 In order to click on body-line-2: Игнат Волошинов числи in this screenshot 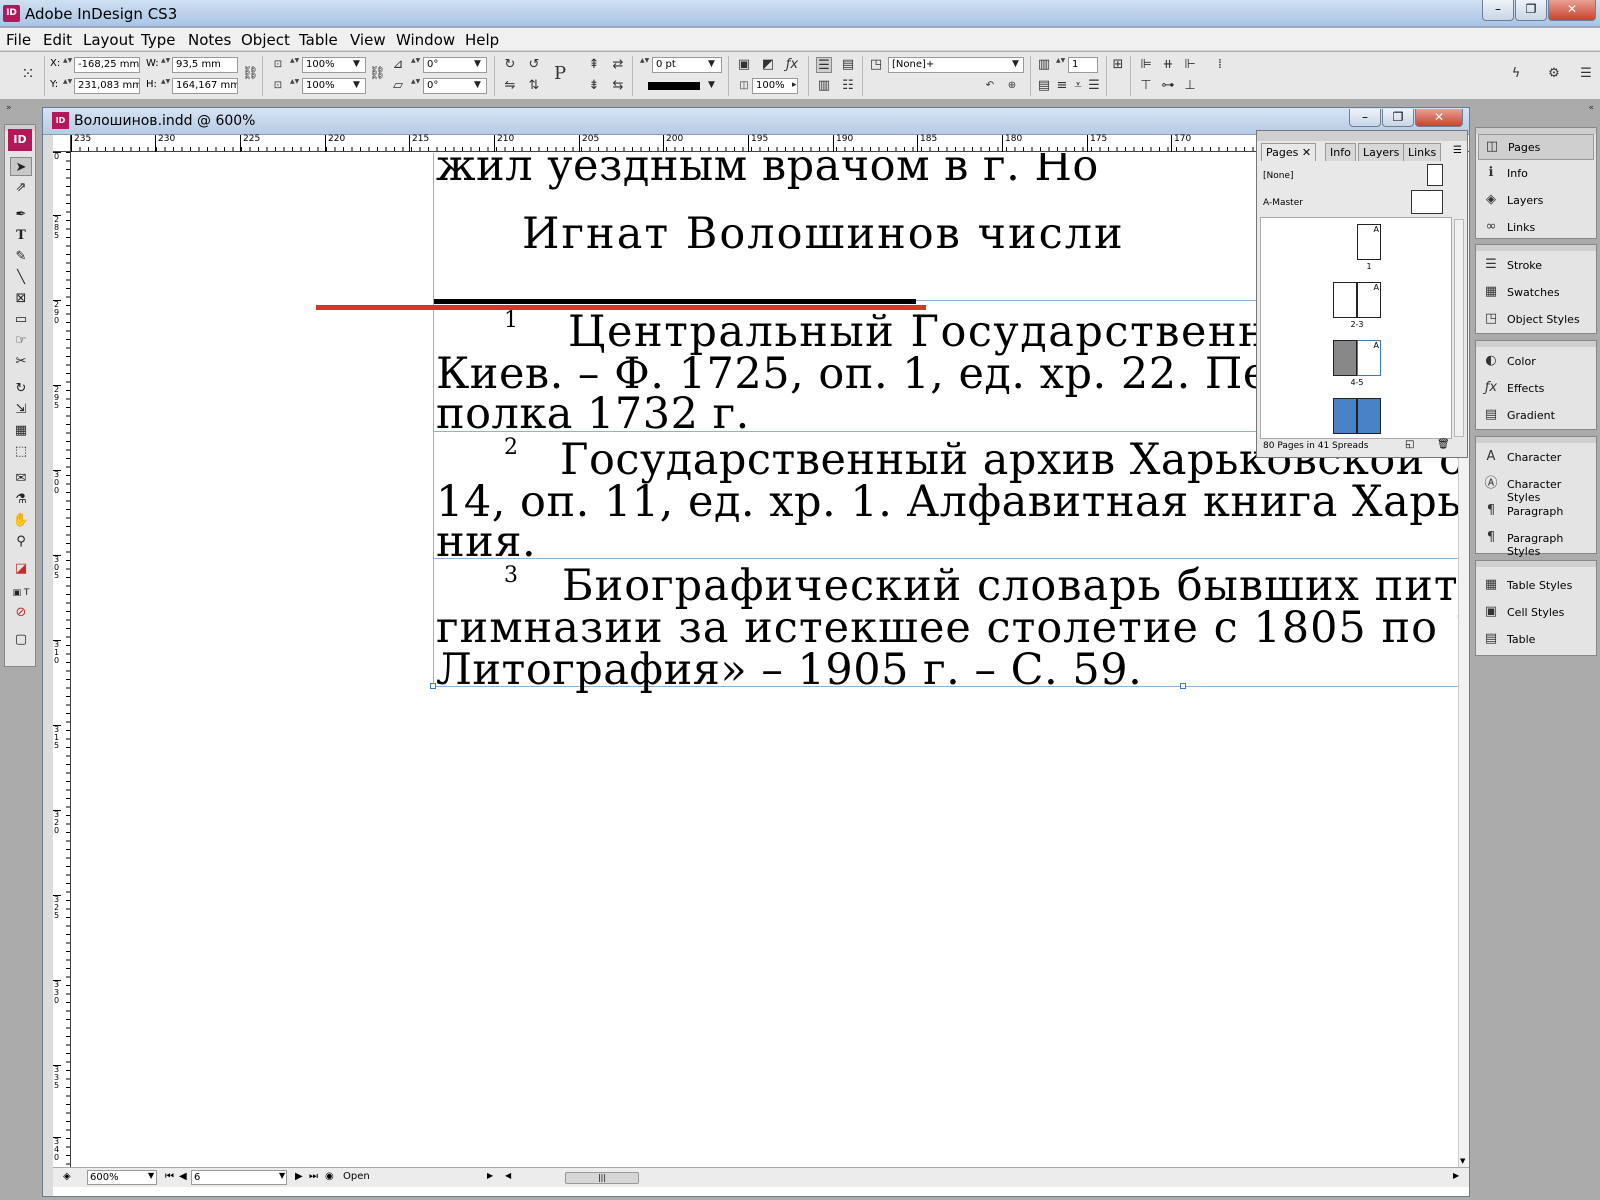, I will do `click(823, 234)`.